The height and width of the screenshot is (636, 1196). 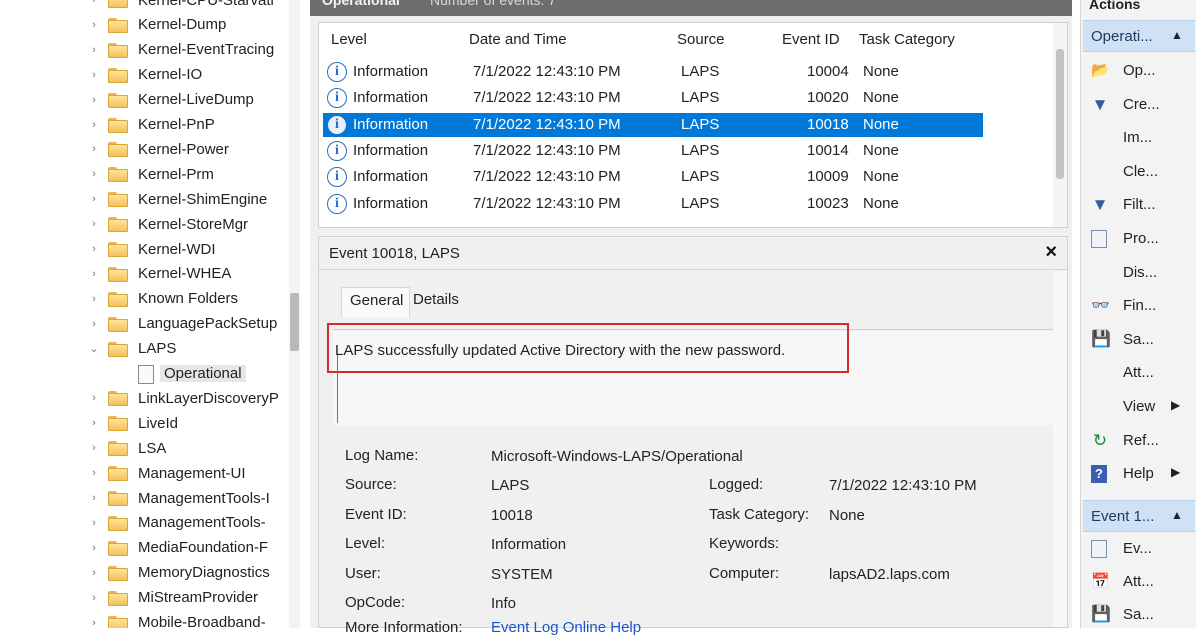 I want to click on tree-item-folder: › LSA, so click(x=145, y=448).